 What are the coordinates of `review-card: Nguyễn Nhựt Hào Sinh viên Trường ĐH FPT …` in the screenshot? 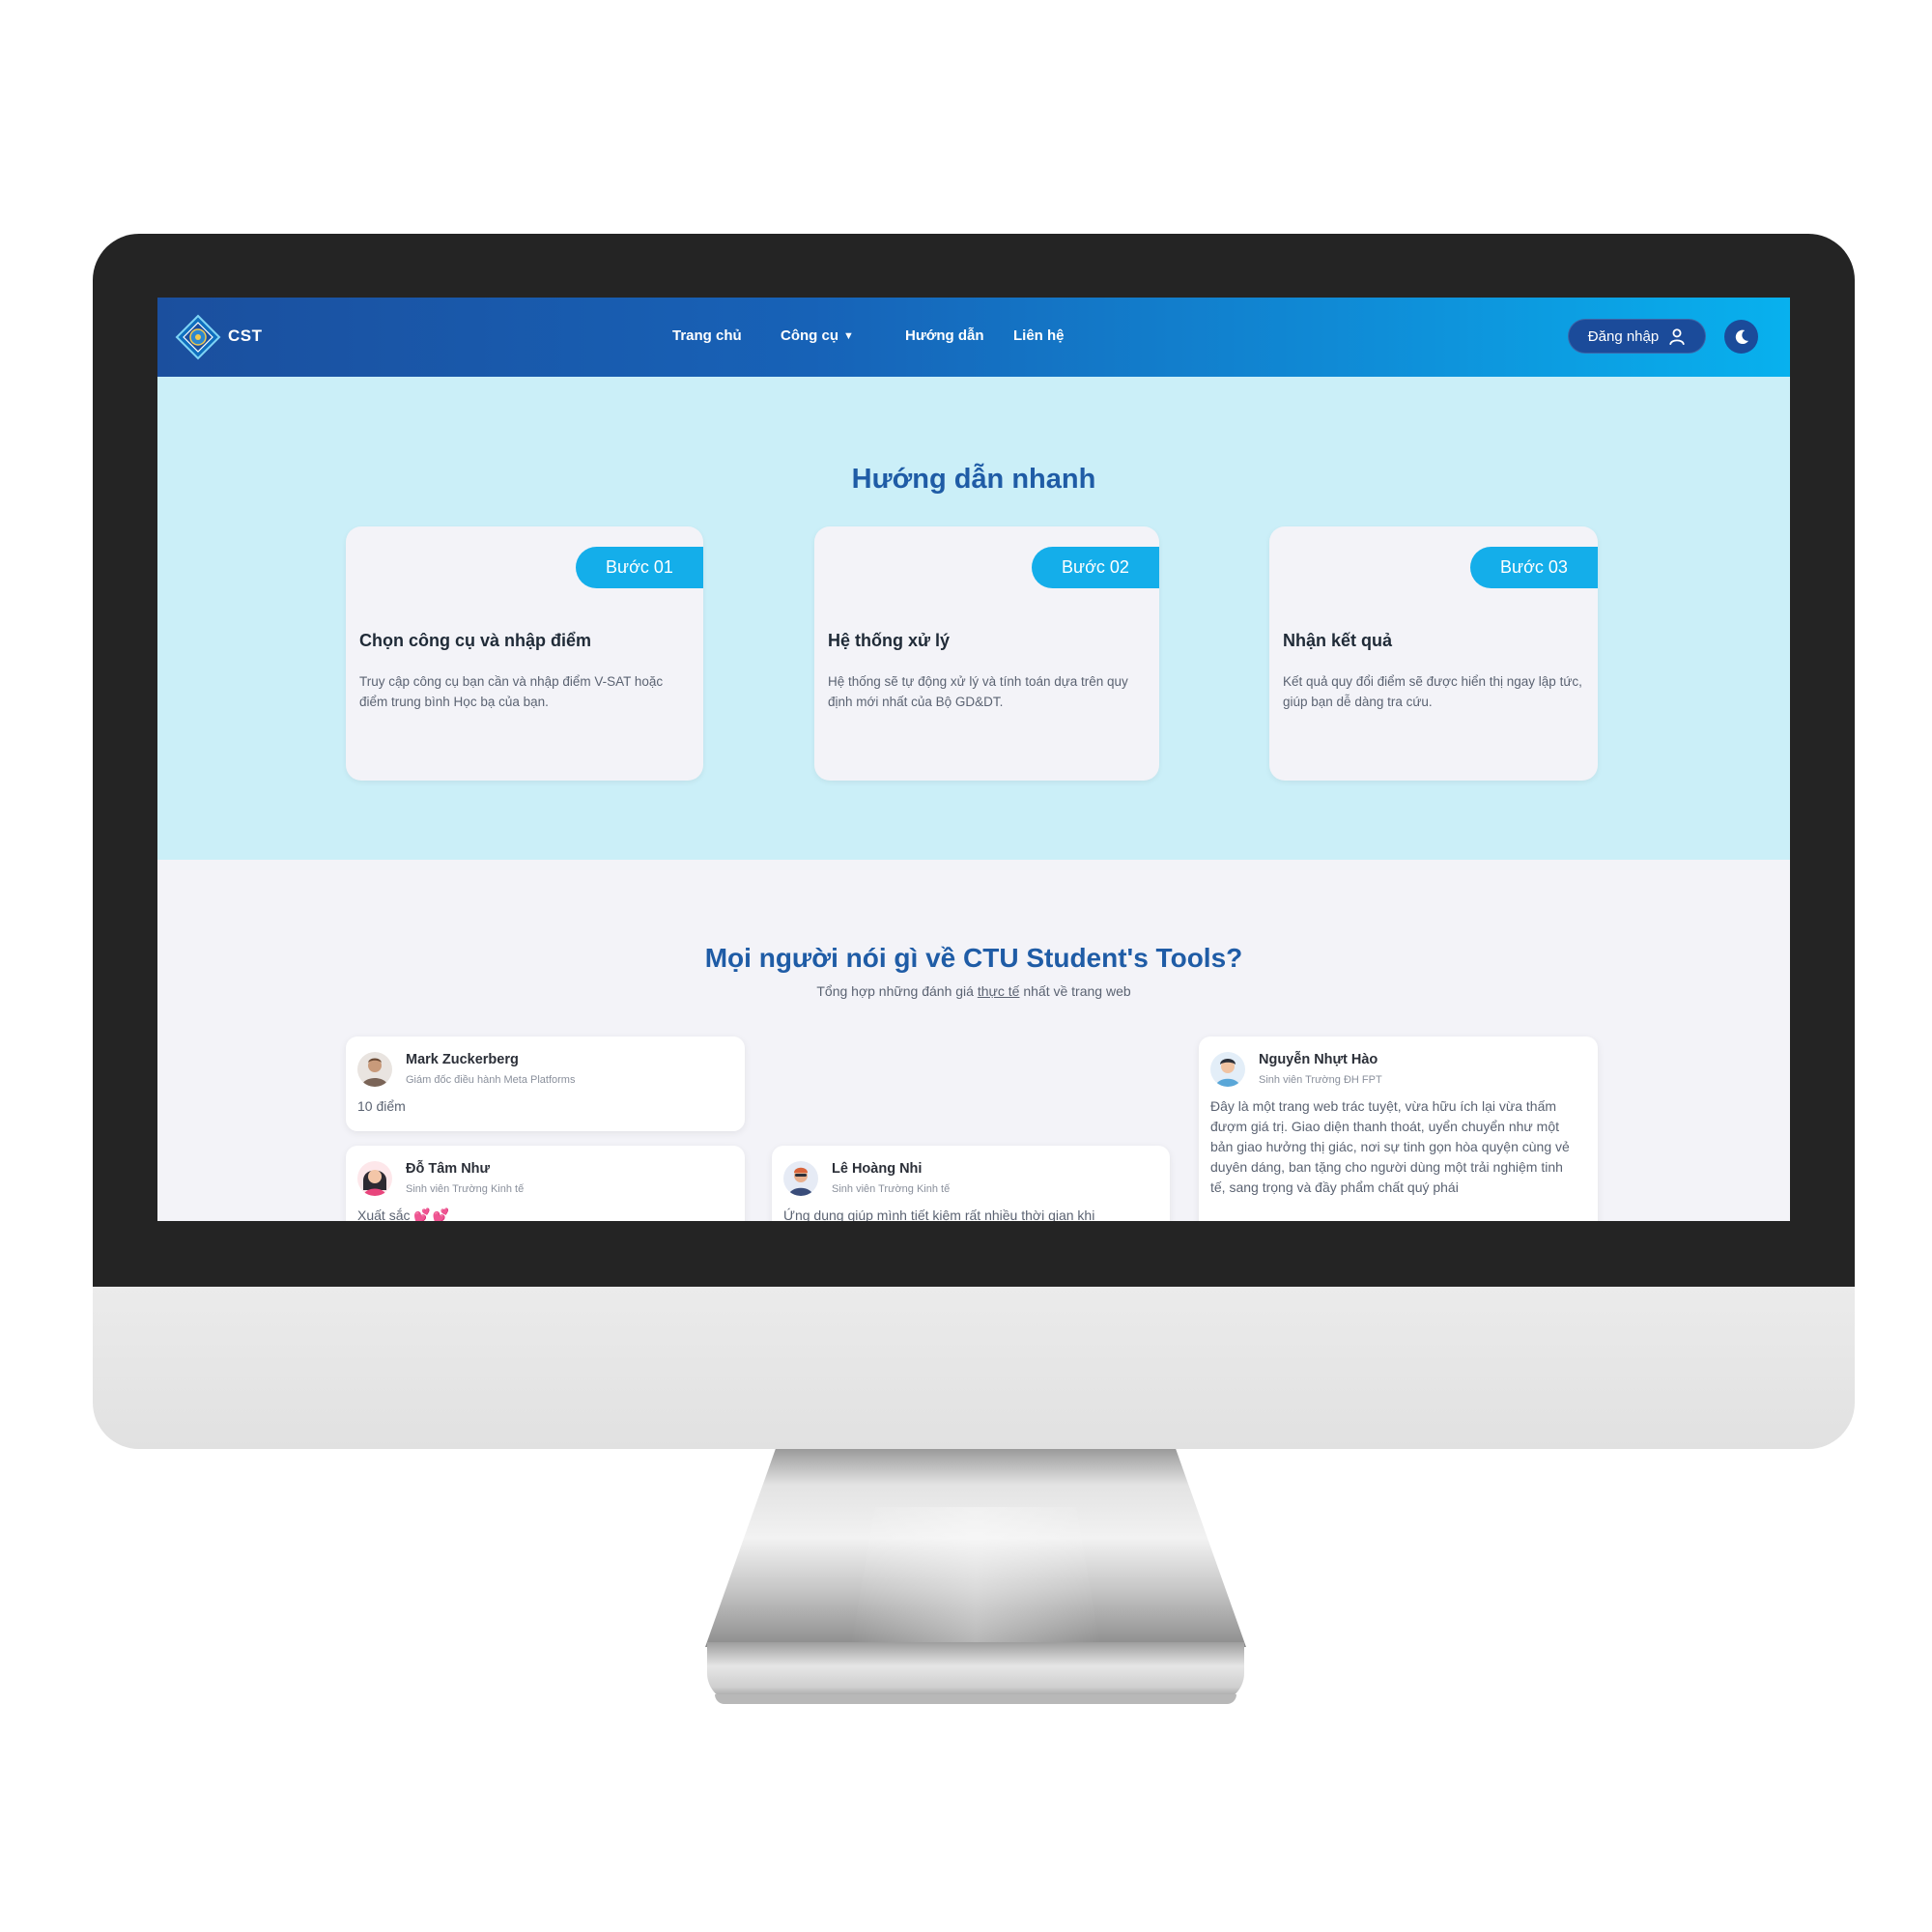 It's located at (1398, 1129).